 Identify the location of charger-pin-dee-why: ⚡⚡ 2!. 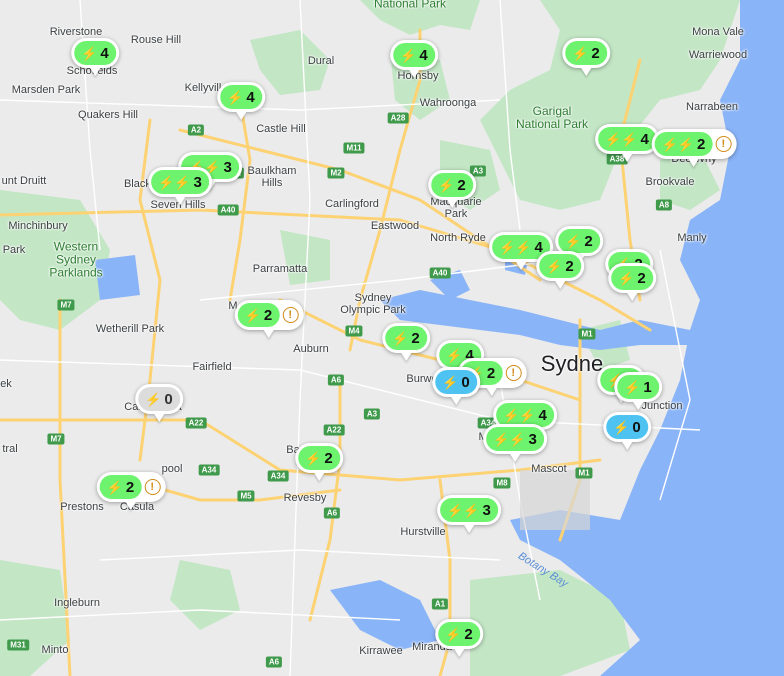
(694, 148).